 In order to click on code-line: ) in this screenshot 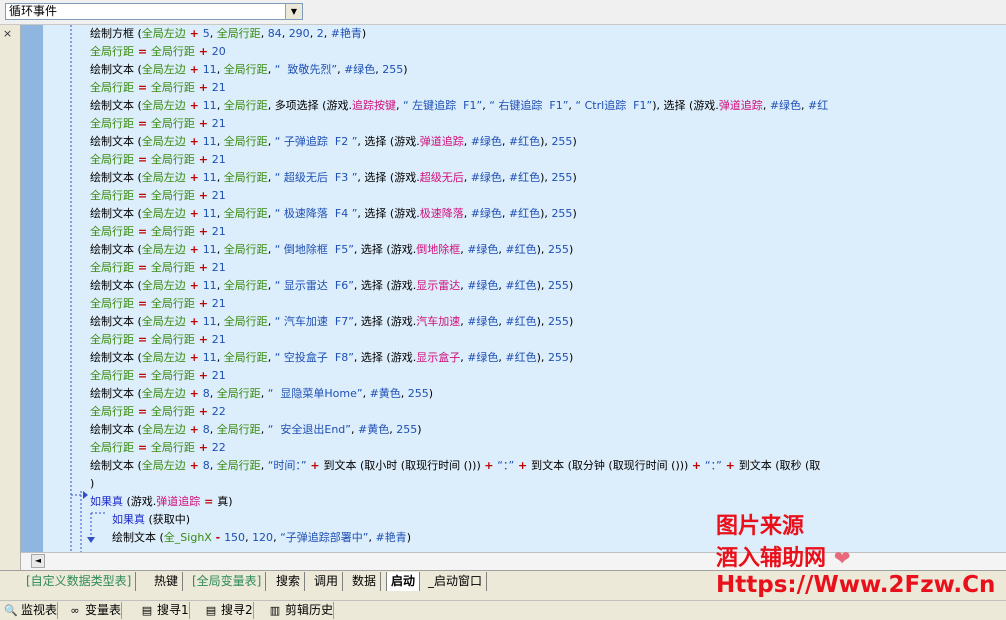, I will do `click(92, 484)`.